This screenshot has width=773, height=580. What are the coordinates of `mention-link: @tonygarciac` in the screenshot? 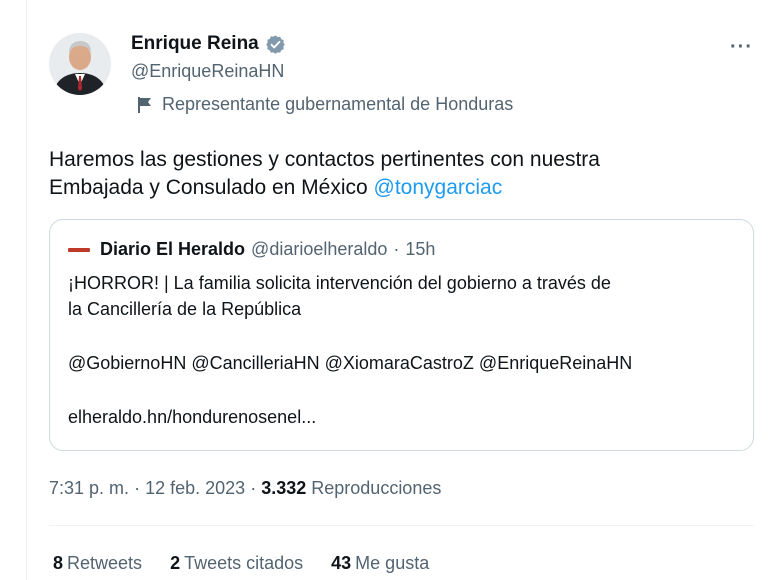 It's located at (438, 187).